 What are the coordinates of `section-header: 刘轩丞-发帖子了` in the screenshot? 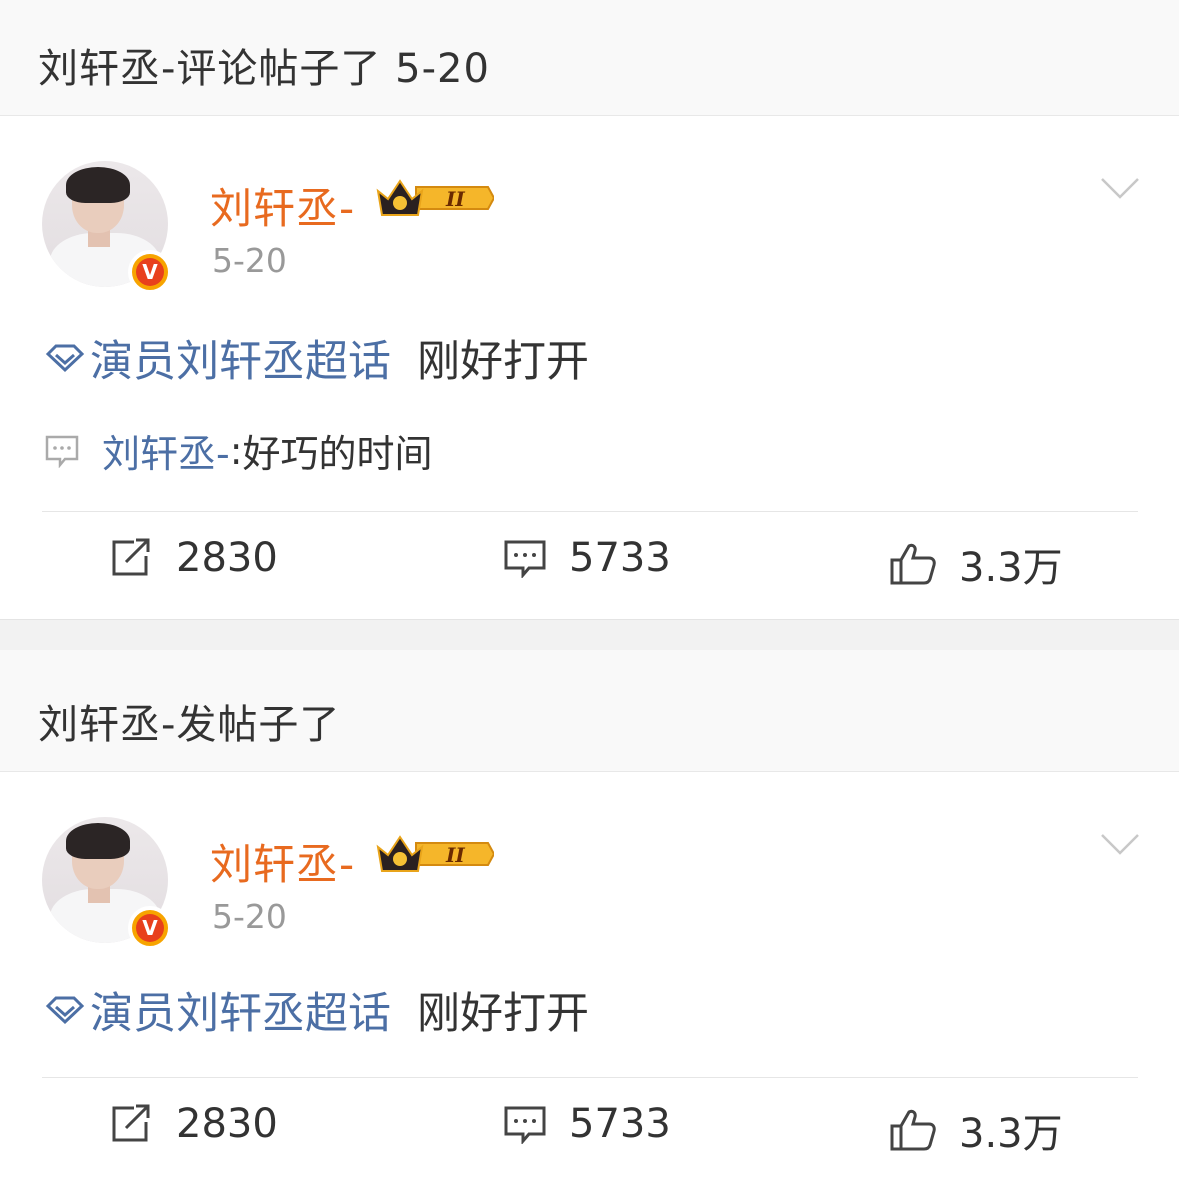 It's located at (589, 711).